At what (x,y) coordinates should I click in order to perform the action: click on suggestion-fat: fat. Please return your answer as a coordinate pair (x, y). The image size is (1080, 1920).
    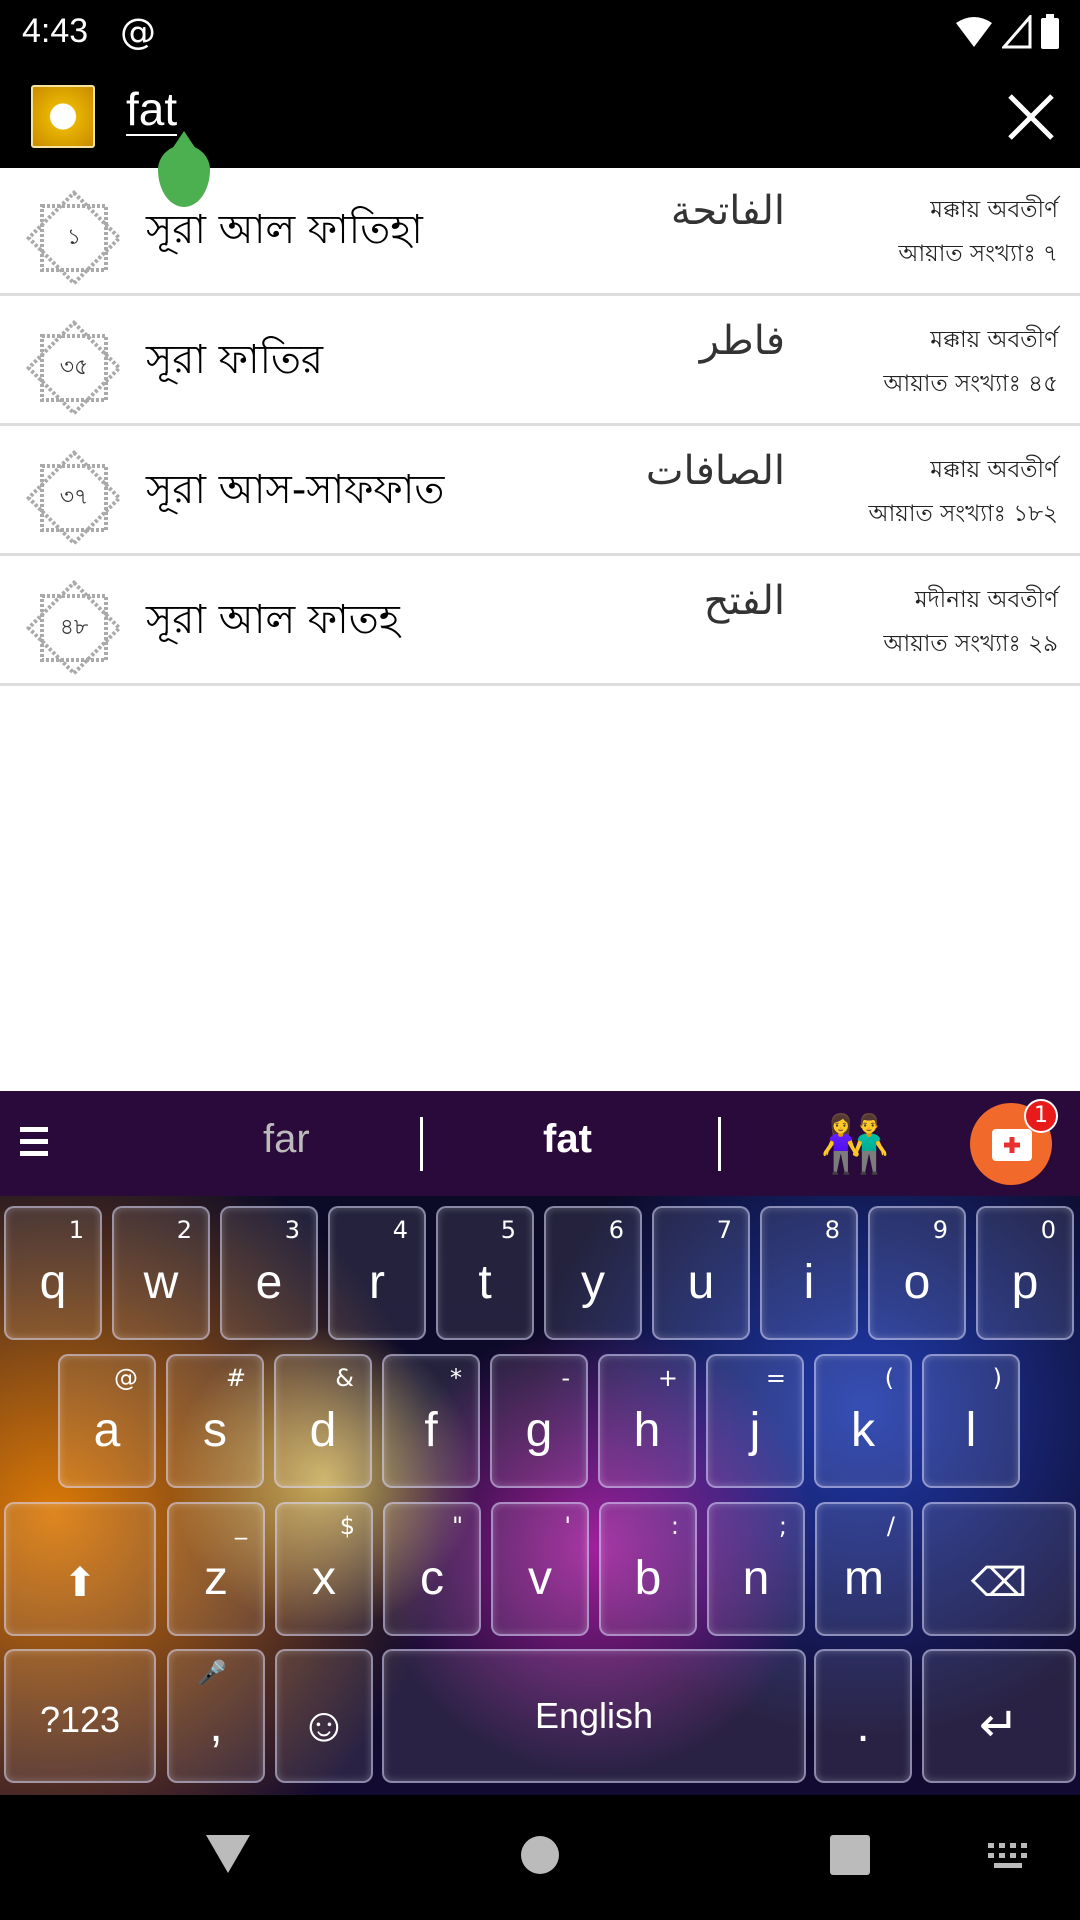
    Looking at the image, I should click on (567, 1139).